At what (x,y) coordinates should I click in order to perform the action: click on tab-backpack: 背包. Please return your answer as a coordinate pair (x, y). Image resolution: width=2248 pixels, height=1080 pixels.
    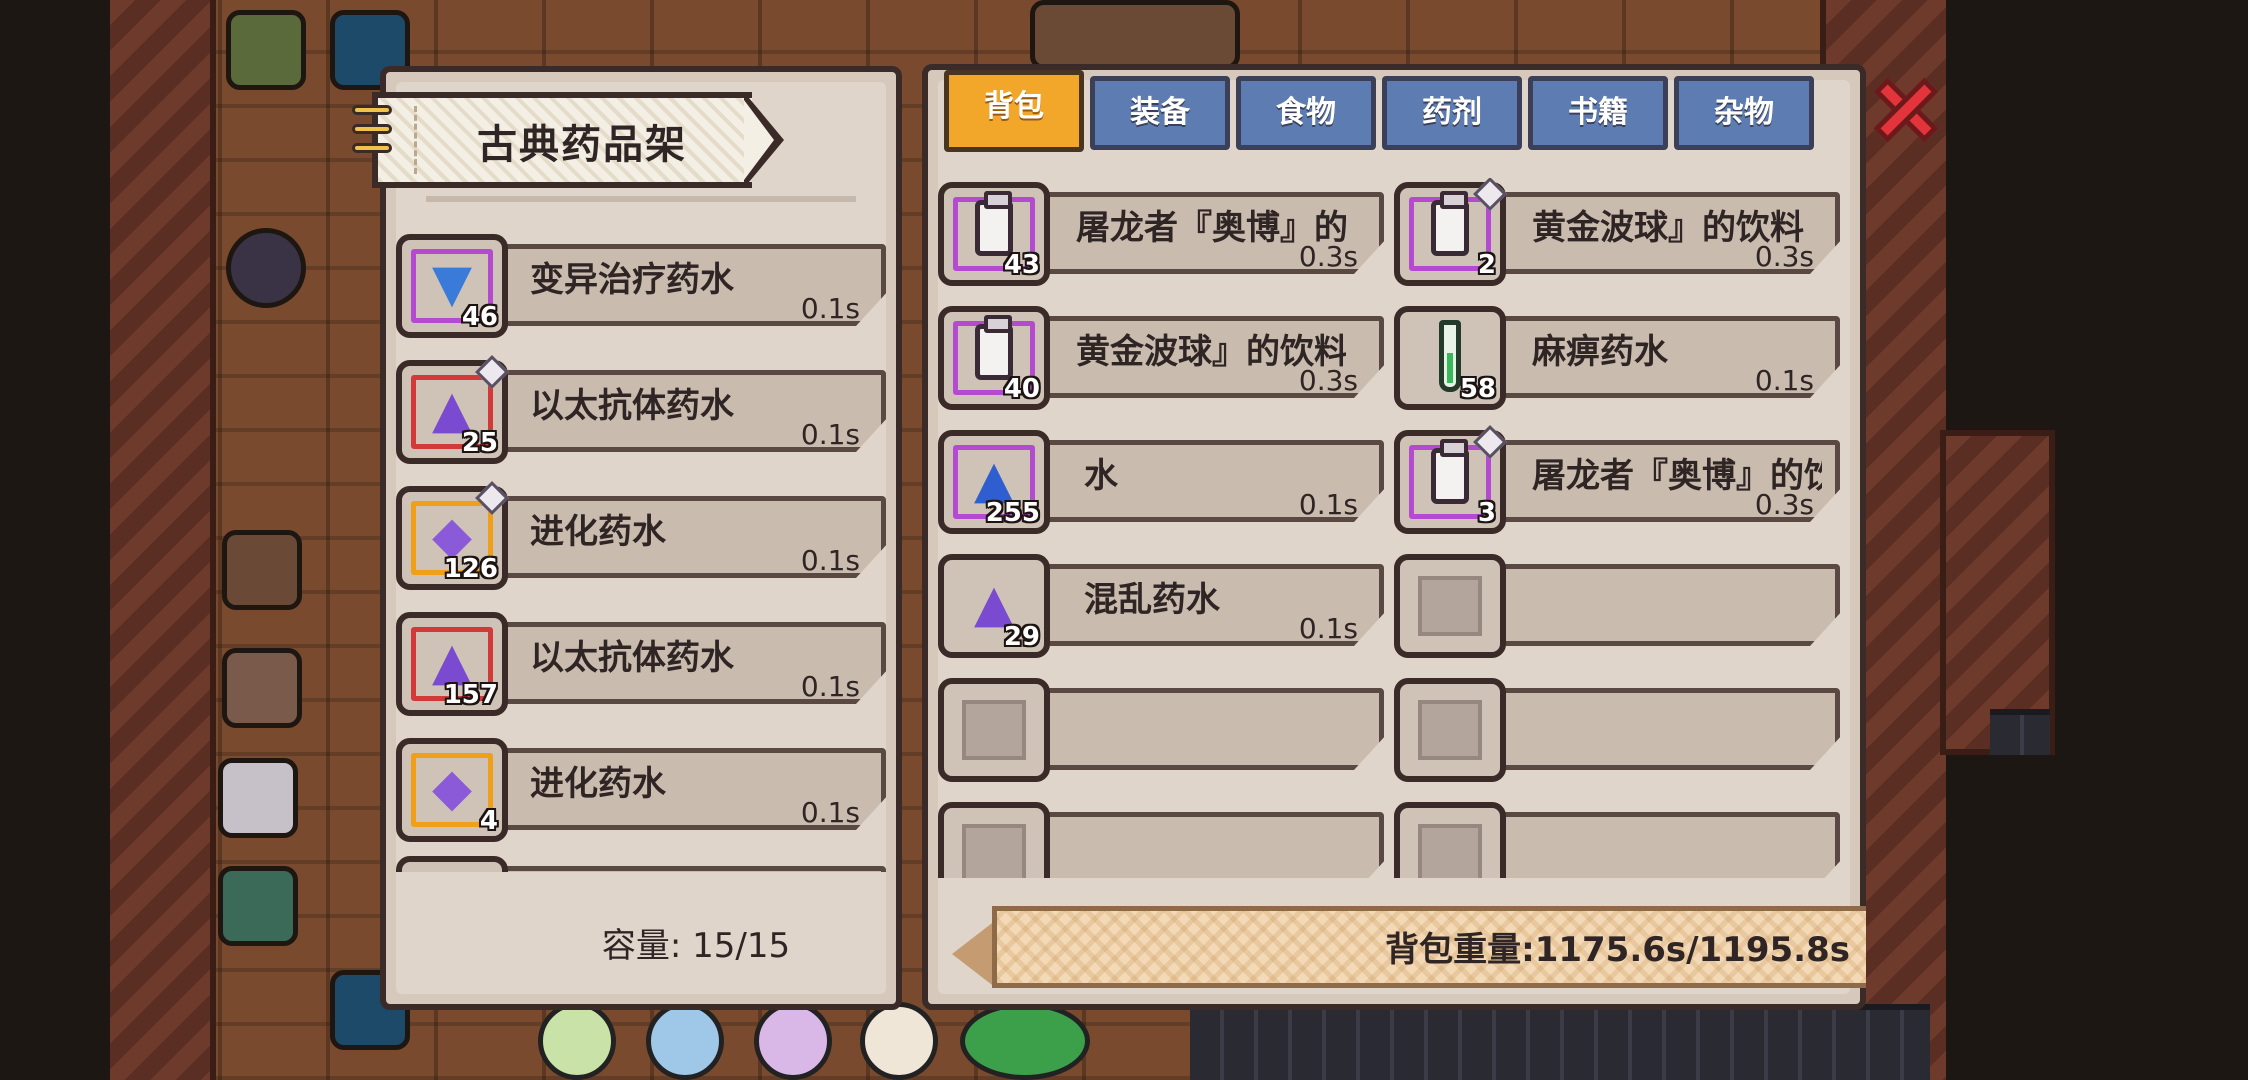
    Looking at the image, I should click on (1014, 111).